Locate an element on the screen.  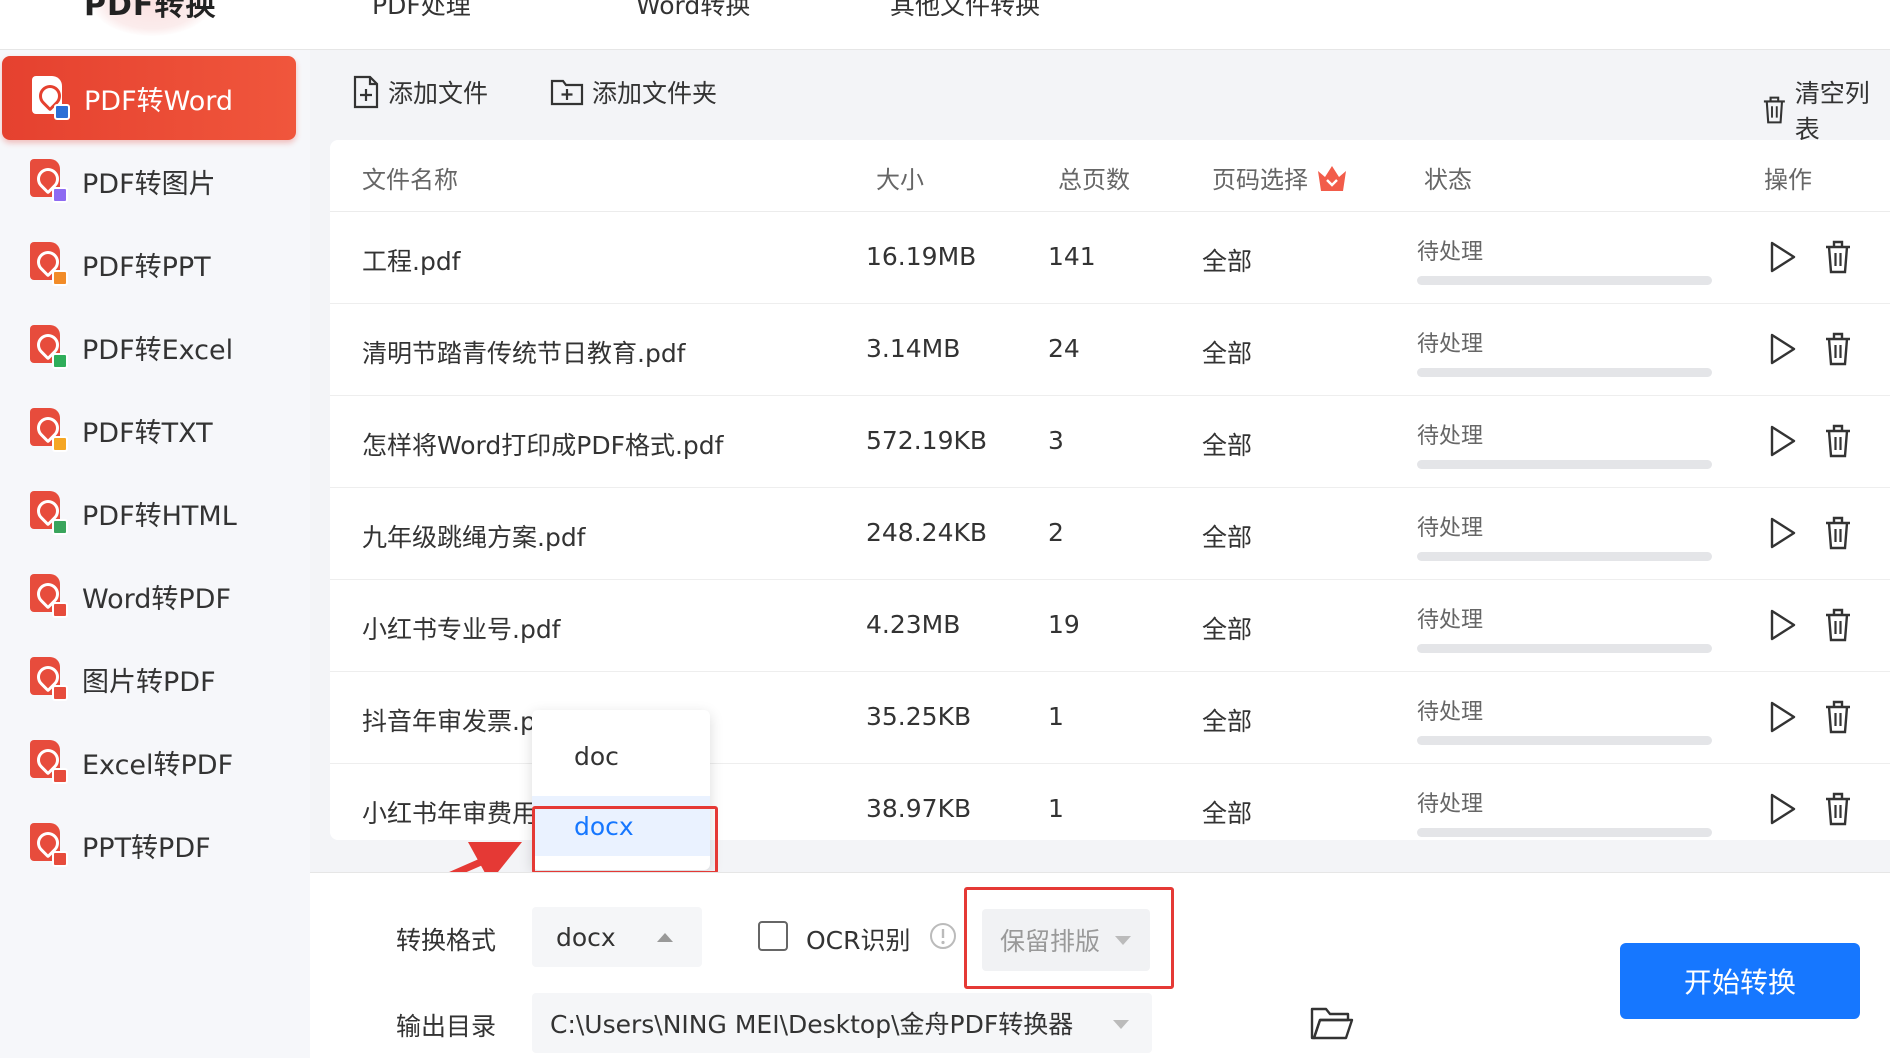
nav-tab-pdf-processing: PDF处理 is located at coordinates (421, 11).